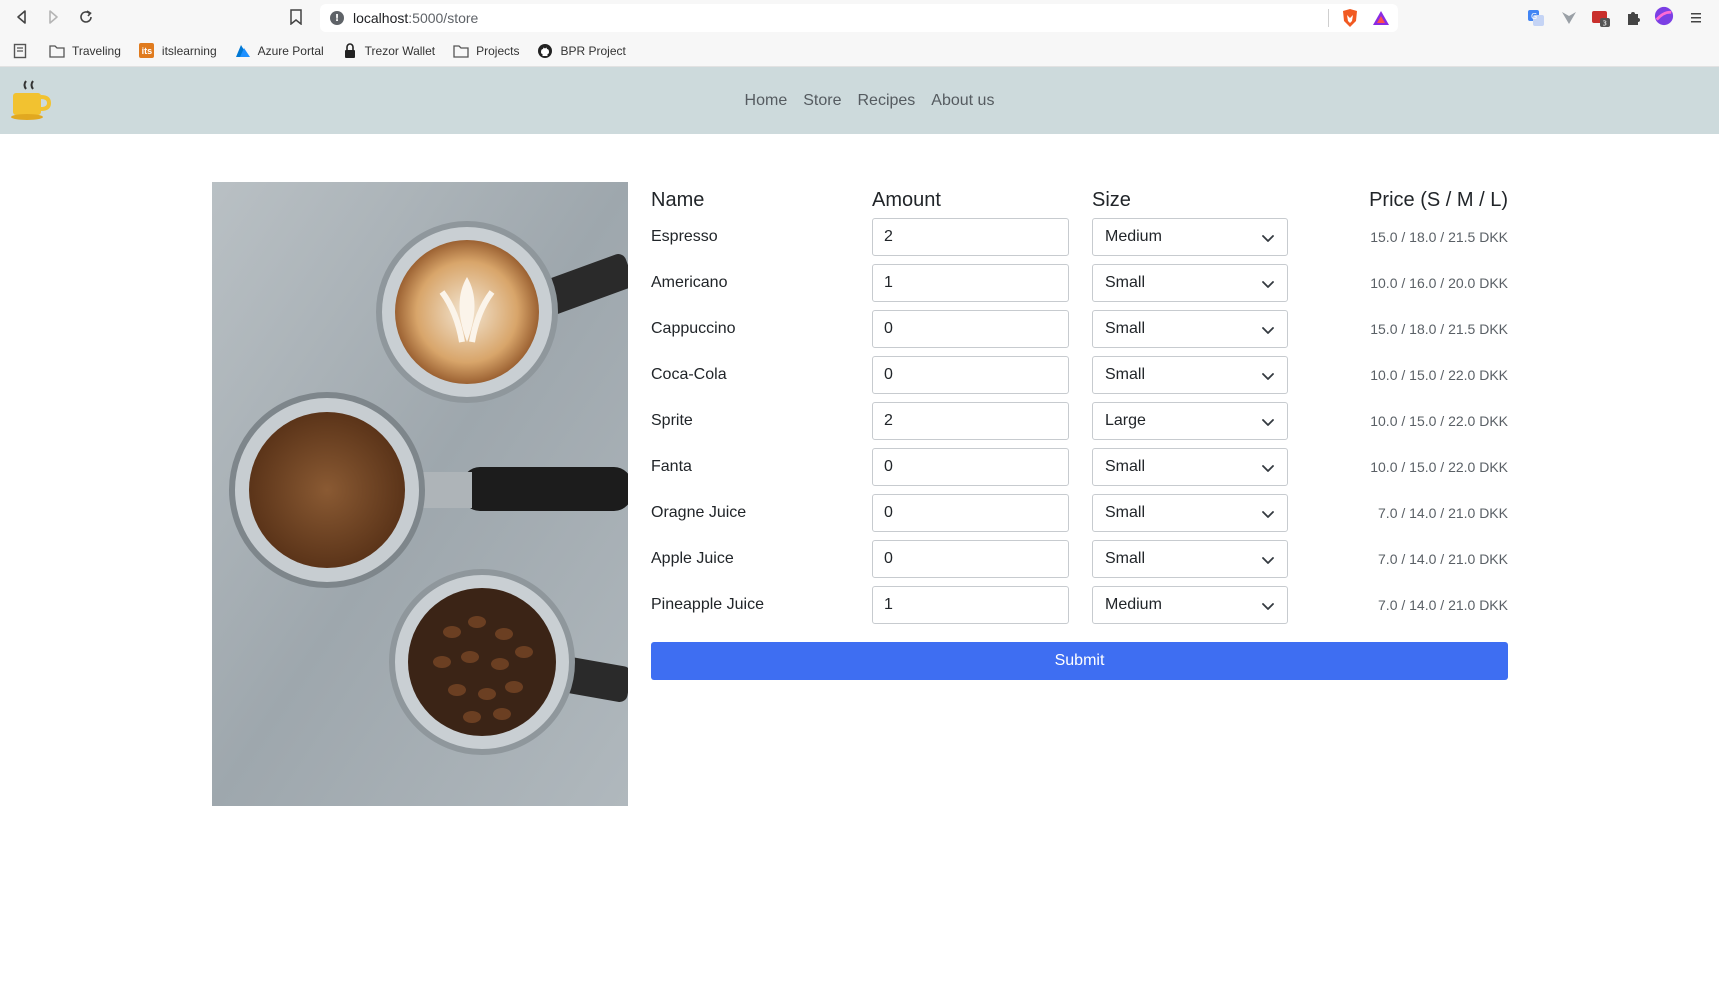 This screenshot has height=985, width=1719. Describe the element at coordinates (1381, 18) in the screenshot. I see `brave-rewards-icon` at that location.